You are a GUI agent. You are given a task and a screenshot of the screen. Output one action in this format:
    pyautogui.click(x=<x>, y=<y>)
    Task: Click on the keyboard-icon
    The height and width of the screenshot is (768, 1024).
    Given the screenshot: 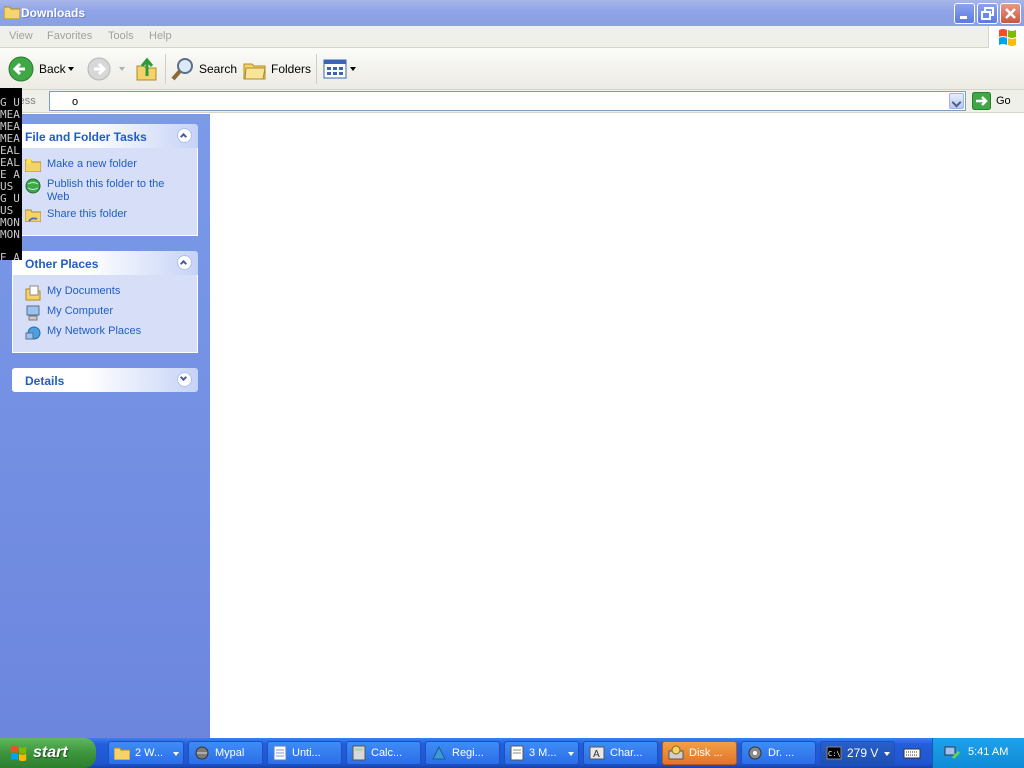 What is the action you would take?
    pyautogui.click(x=912, y=754)
    